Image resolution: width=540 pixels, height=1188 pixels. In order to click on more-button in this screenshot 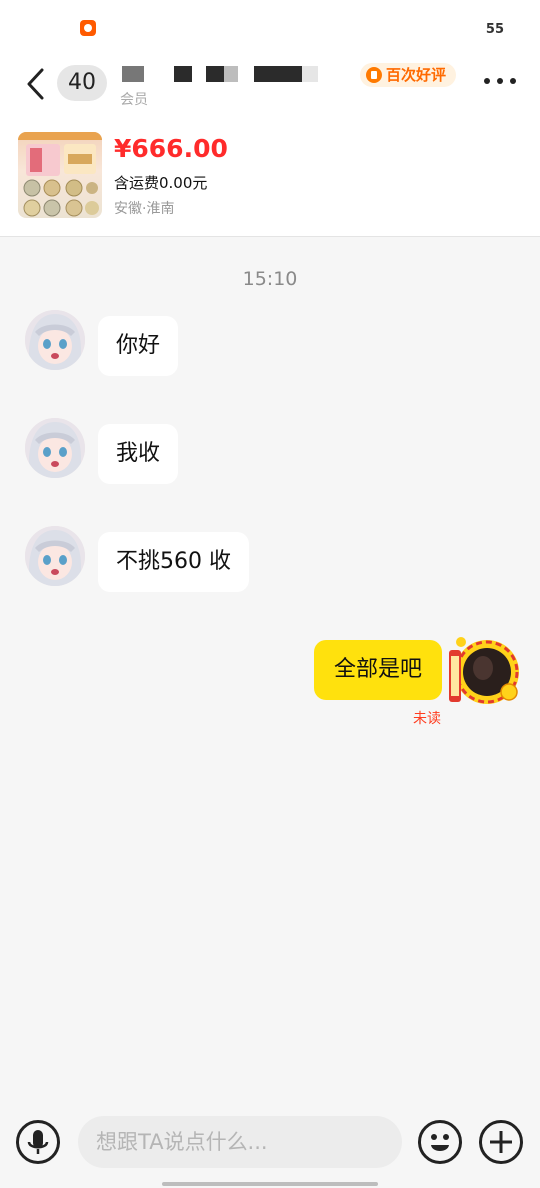, I will do `click(500, 81)`.